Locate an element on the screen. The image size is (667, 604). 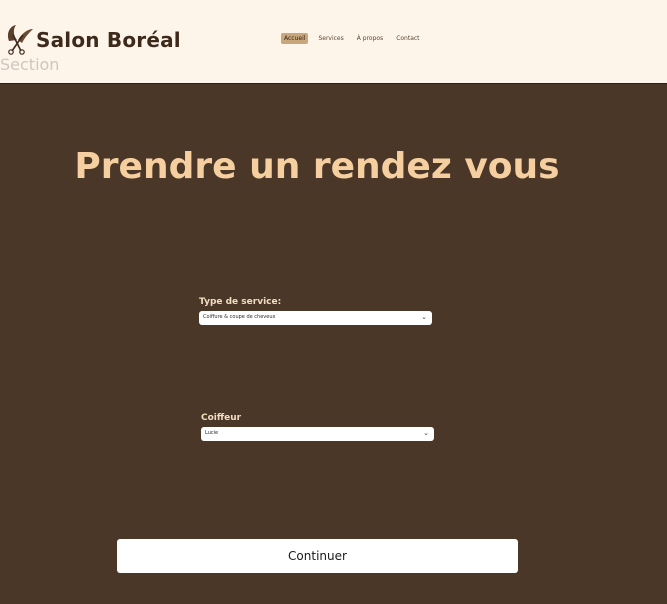
scissors-hair-logo-icon is located at coordinates (20, 40).